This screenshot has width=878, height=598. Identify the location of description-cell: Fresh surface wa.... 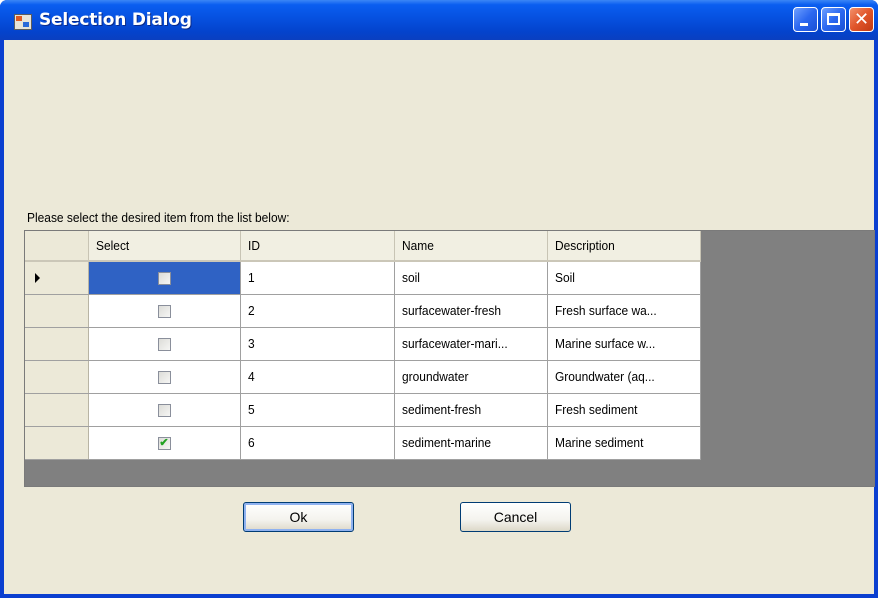
(624, 311).